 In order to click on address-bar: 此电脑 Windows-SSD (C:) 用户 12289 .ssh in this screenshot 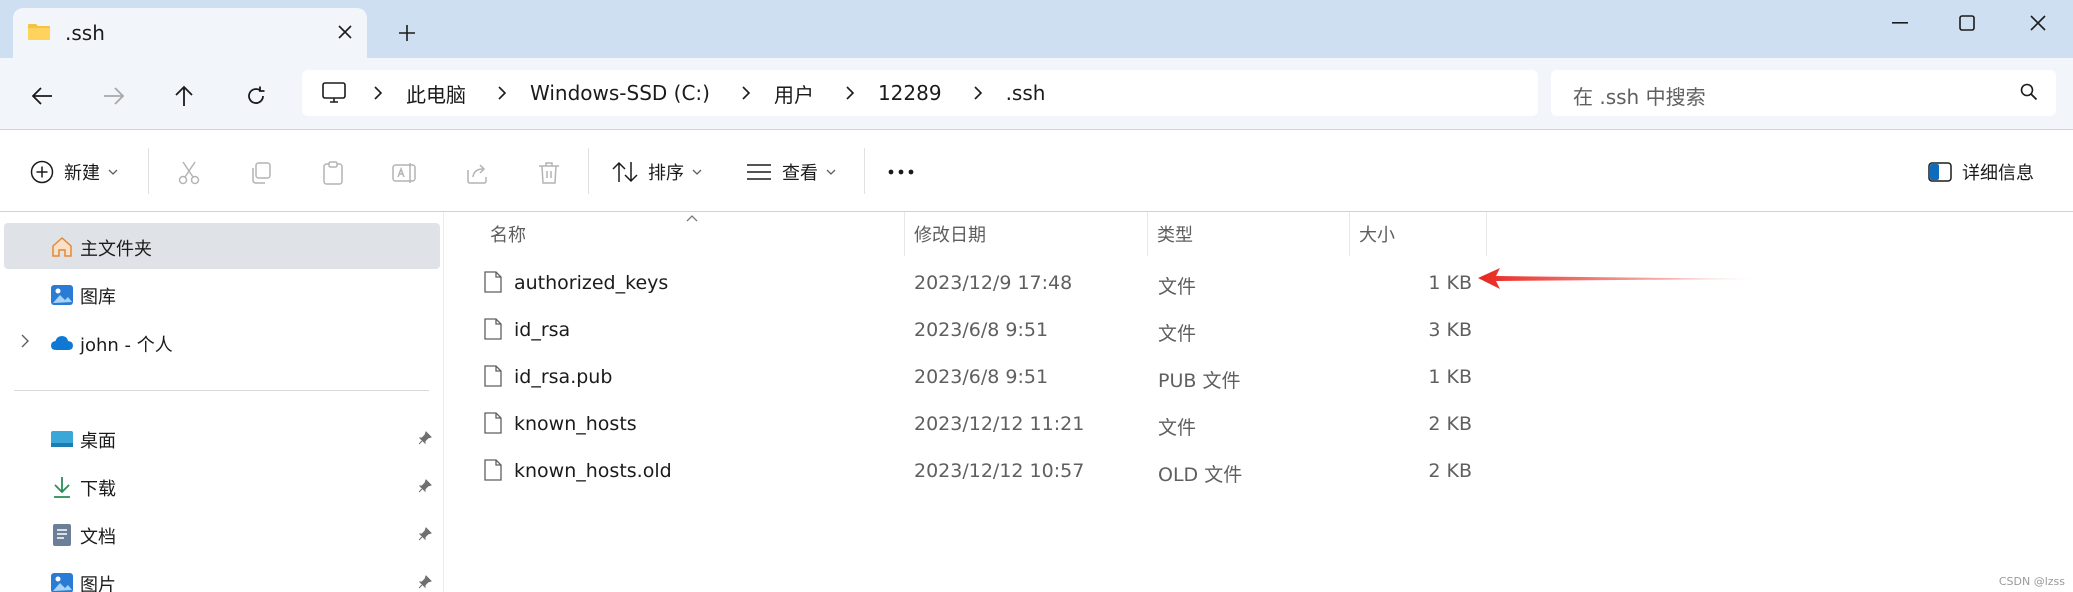, I will do `click(920, 93)`.